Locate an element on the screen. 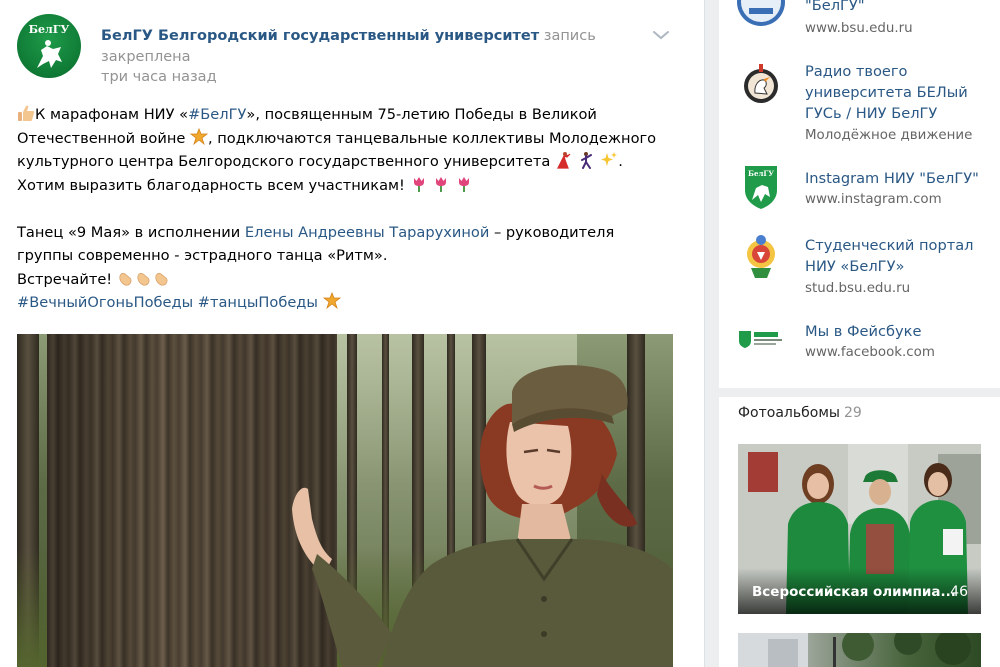 This screenshot has width=1000, height=667. album-cover: Всероссийская олимпиа... 46 is located at coordinates (859, 529).